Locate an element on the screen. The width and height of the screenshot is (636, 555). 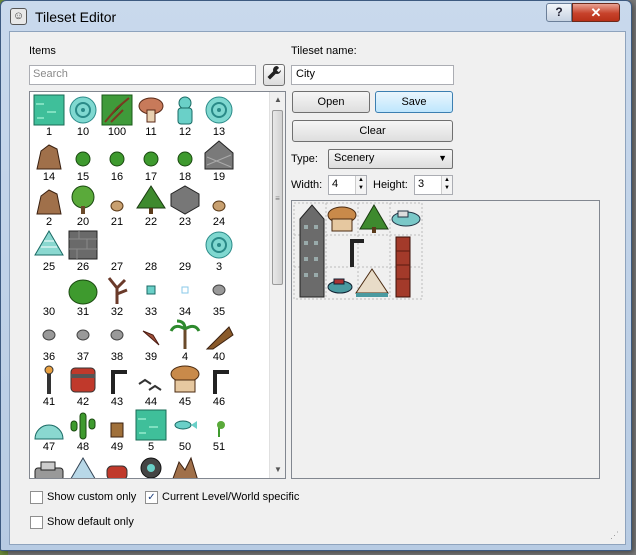
item-tile: 10 is located at coordinates (83, 116).